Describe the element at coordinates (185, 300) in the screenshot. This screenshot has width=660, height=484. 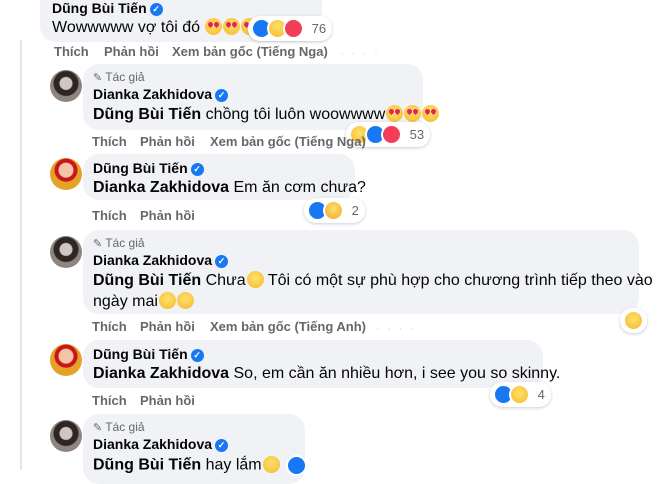
I see `joy-emoji-icon` at that location.